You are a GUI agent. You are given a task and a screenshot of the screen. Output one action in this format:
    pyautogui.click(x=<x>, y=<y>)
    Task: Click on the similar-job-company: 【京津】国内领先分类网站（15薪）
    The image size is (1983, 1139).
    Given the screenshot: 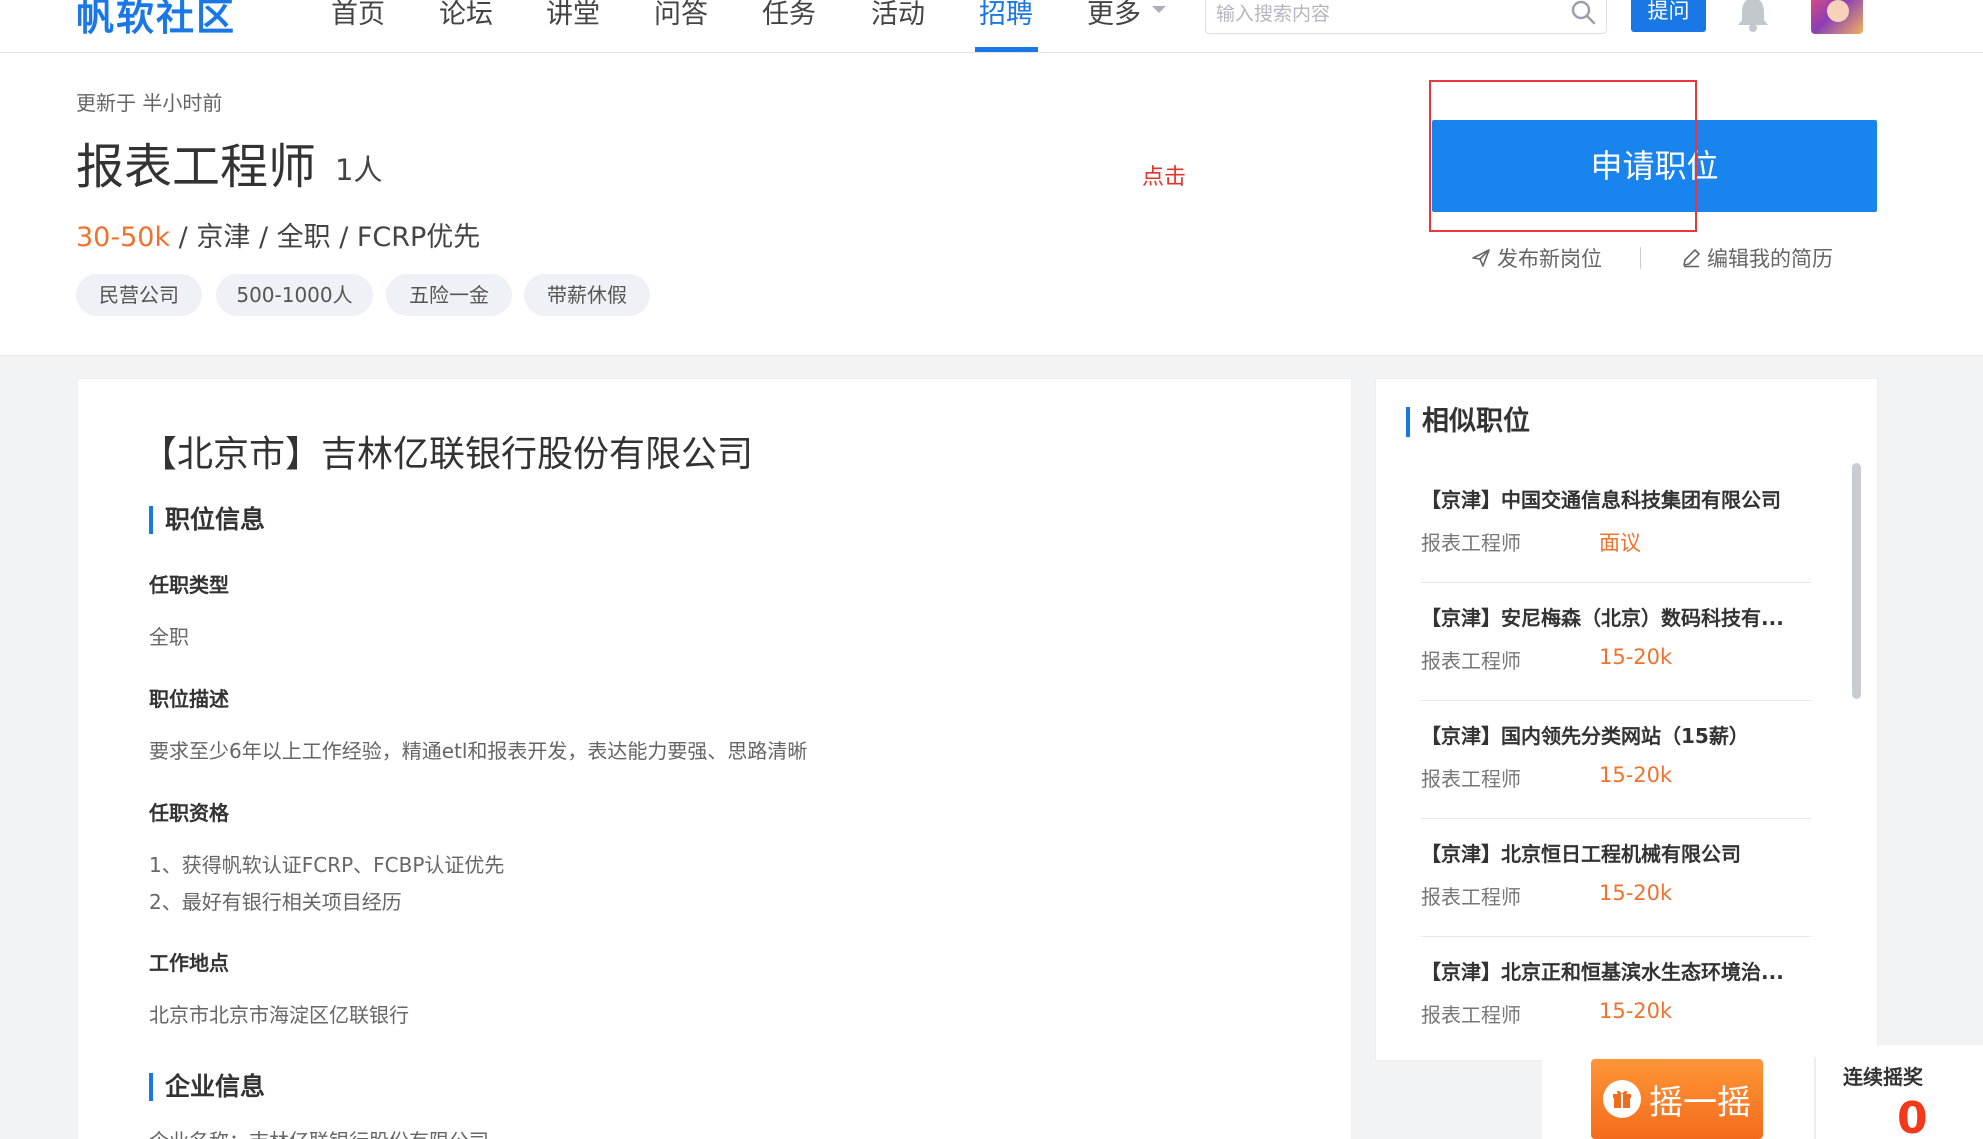 What is the action you would take?
    pyautogui.click(x=1585, y=736)
    